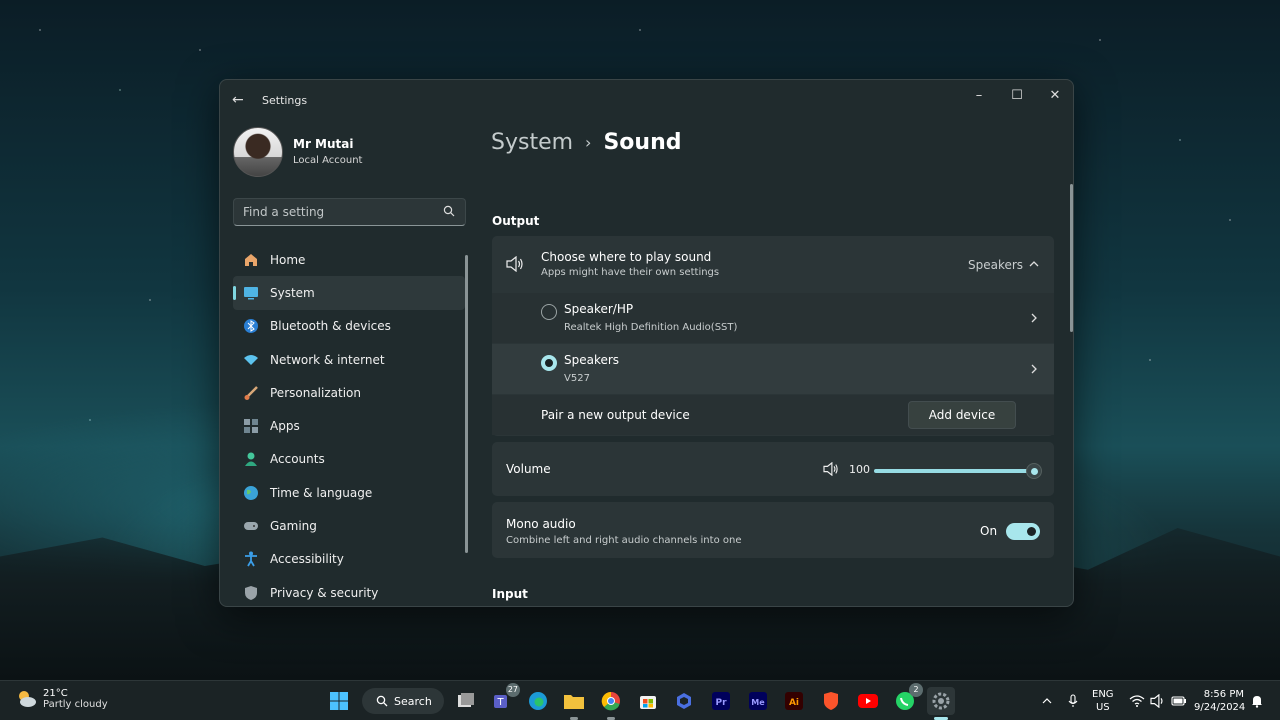 This screenshot has height=720, width=1280. What do you see at coordinates (251, 293) in the screenshot?
I see `system-icon` at bounding box center [251, 293].